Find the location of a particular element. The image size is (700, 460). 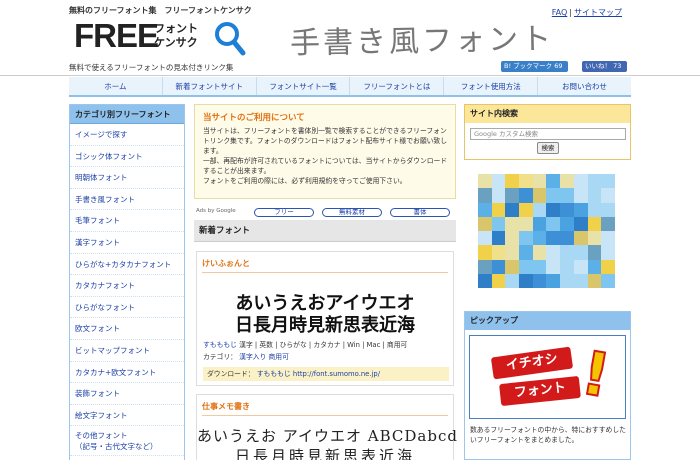

site-tagline: 無料のフリーフォント集 フリーフォントケンサク is located at coordinates (160, 10).